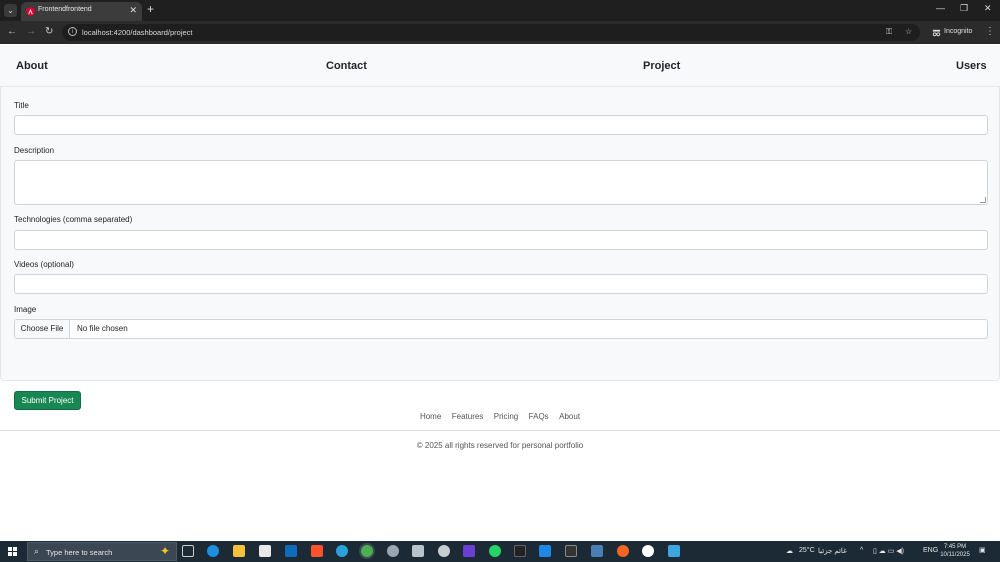 The height and width of the screenshot is (562, 1000). Describe the element at coordinates (571, 551) in the screenshot. I see `terminal-icon` at that location.